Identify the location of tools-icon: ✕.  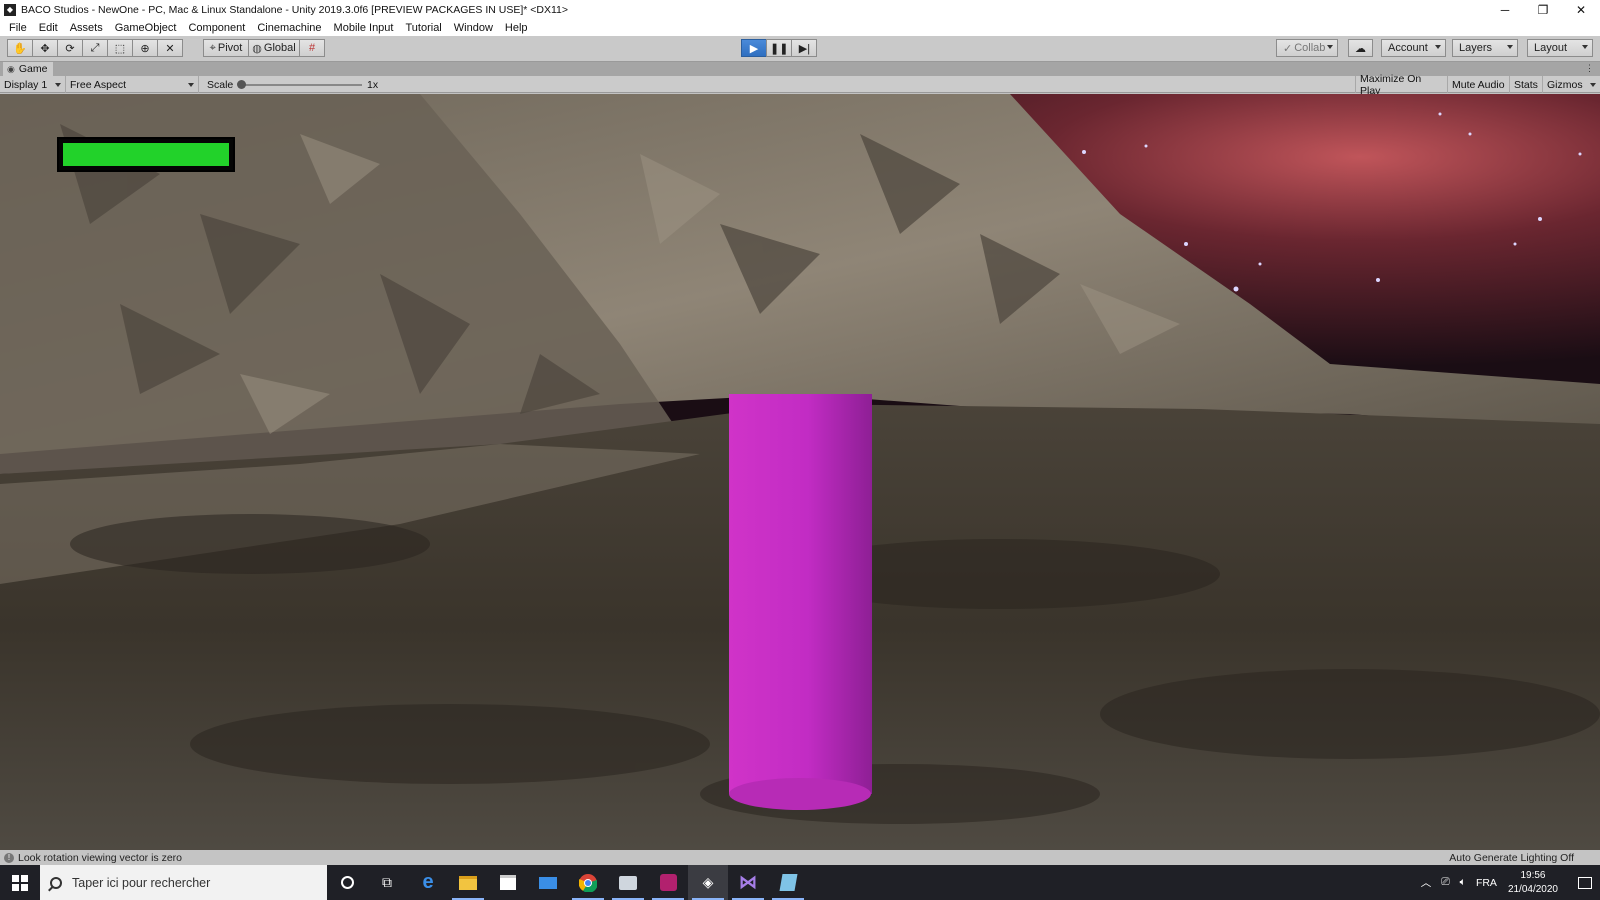
(170, 48).